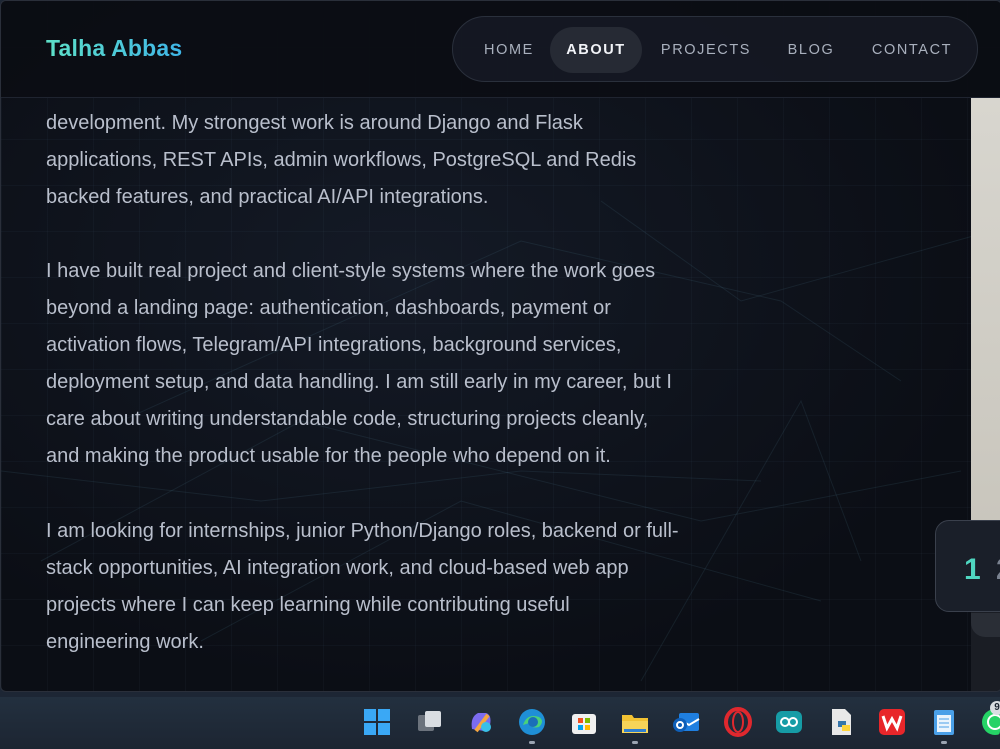 This screenshot has width=1000, height=749. Describe the element at coordinates (532, 742) in the screenshot. I see `edge-running-indicator` at that location.